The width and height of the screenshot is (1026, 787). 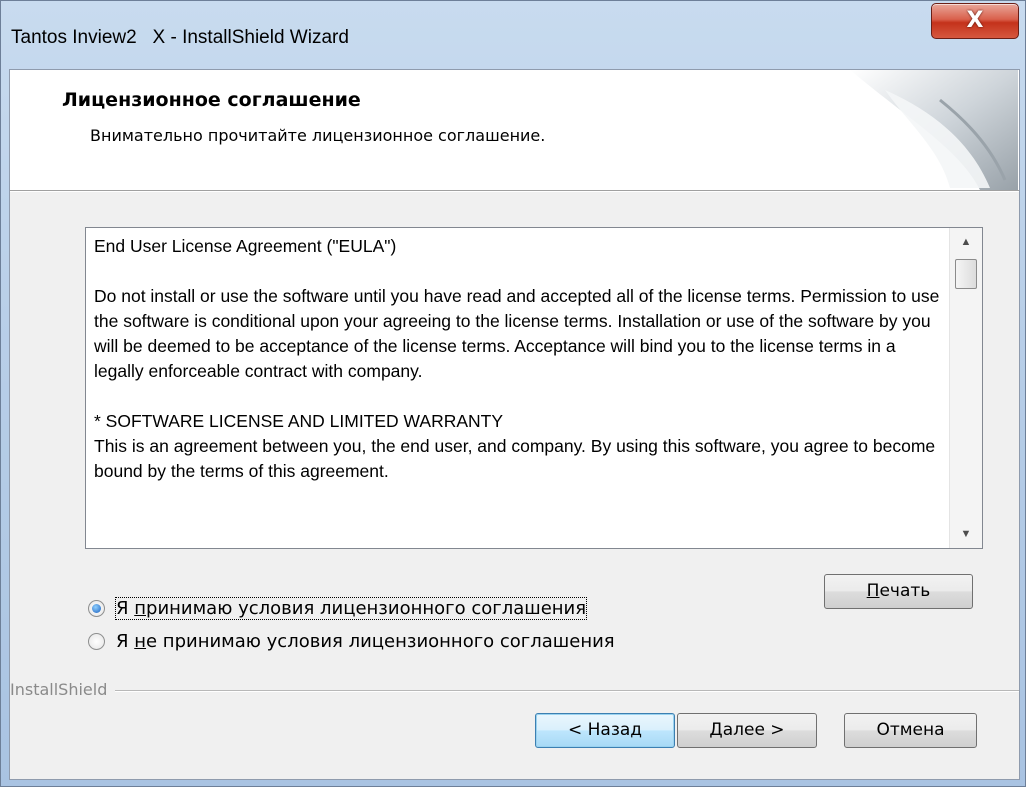 What do you see at coordinates (965, 388) in the screenshot?
I see `vertical-scrollbar: ▲ ▼` at bounding box center [965, 388].